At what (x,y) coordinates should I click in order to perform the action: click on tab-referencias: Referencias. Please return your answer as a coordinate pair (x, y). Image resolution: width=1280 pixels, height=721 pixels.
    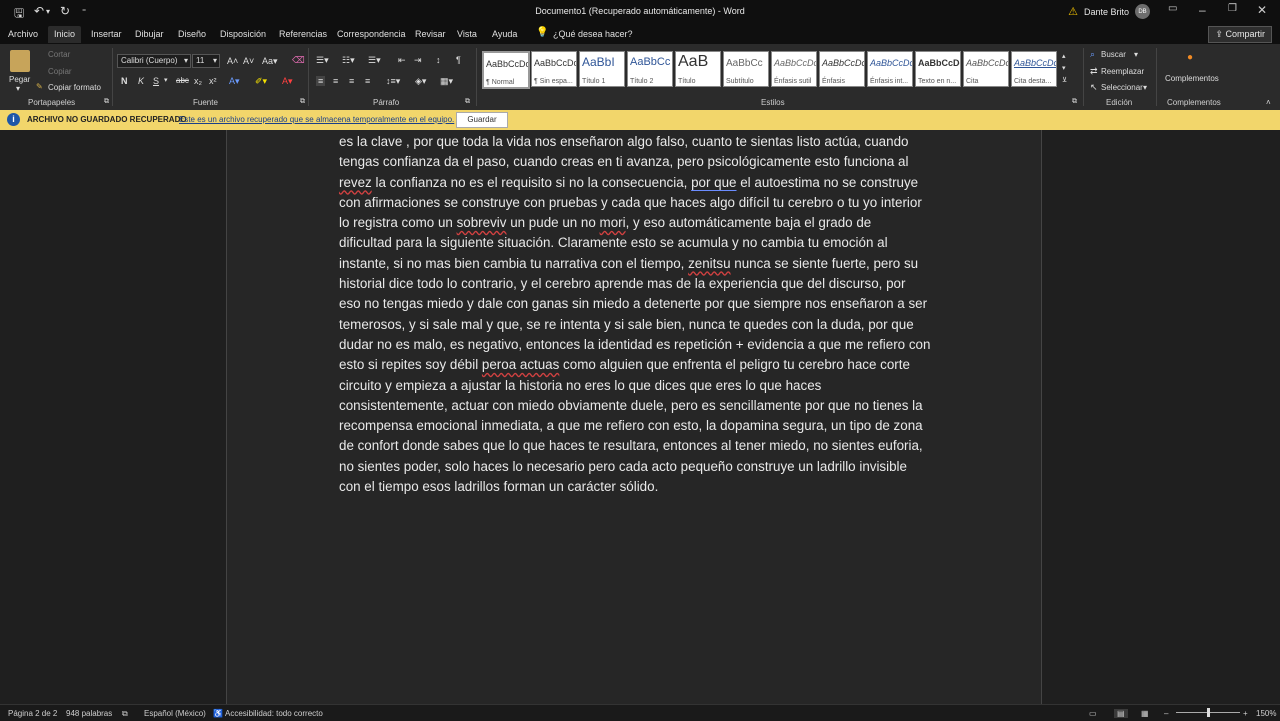
    Looking at the image, I should click on (303, 34).